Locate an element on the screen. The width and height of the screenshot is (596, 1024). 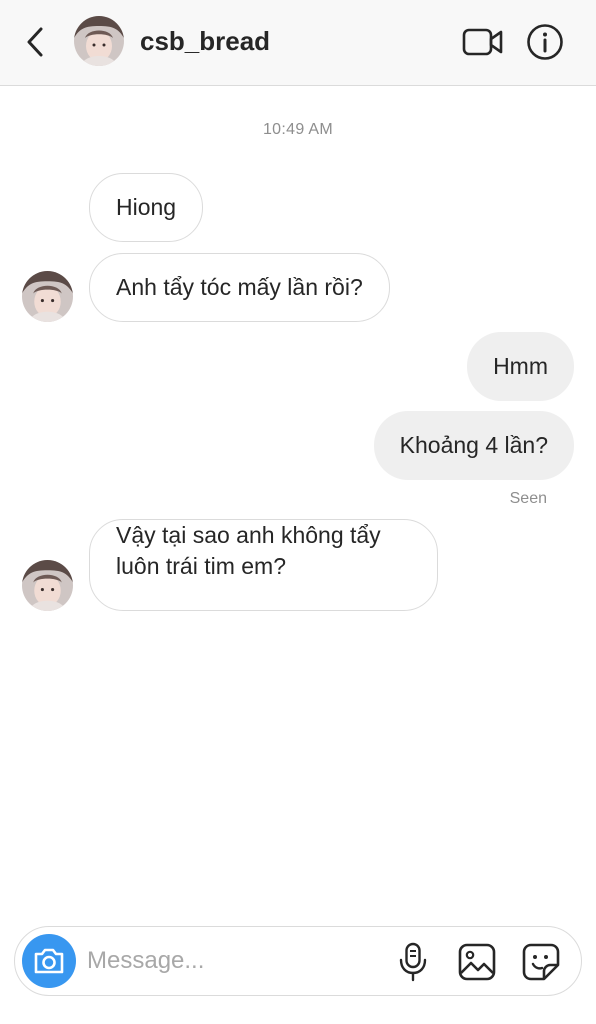
camera-icon is located at coordinates (49, 961).